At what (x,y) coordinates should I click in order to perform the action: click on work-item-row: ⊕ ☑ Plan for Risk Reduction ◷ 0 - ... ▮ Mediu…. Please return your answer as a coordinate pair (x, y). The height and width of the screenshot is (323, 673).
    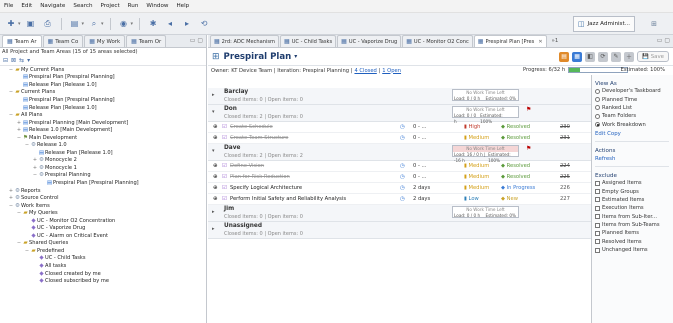
    Looking at the image, I should click on (399, 177).